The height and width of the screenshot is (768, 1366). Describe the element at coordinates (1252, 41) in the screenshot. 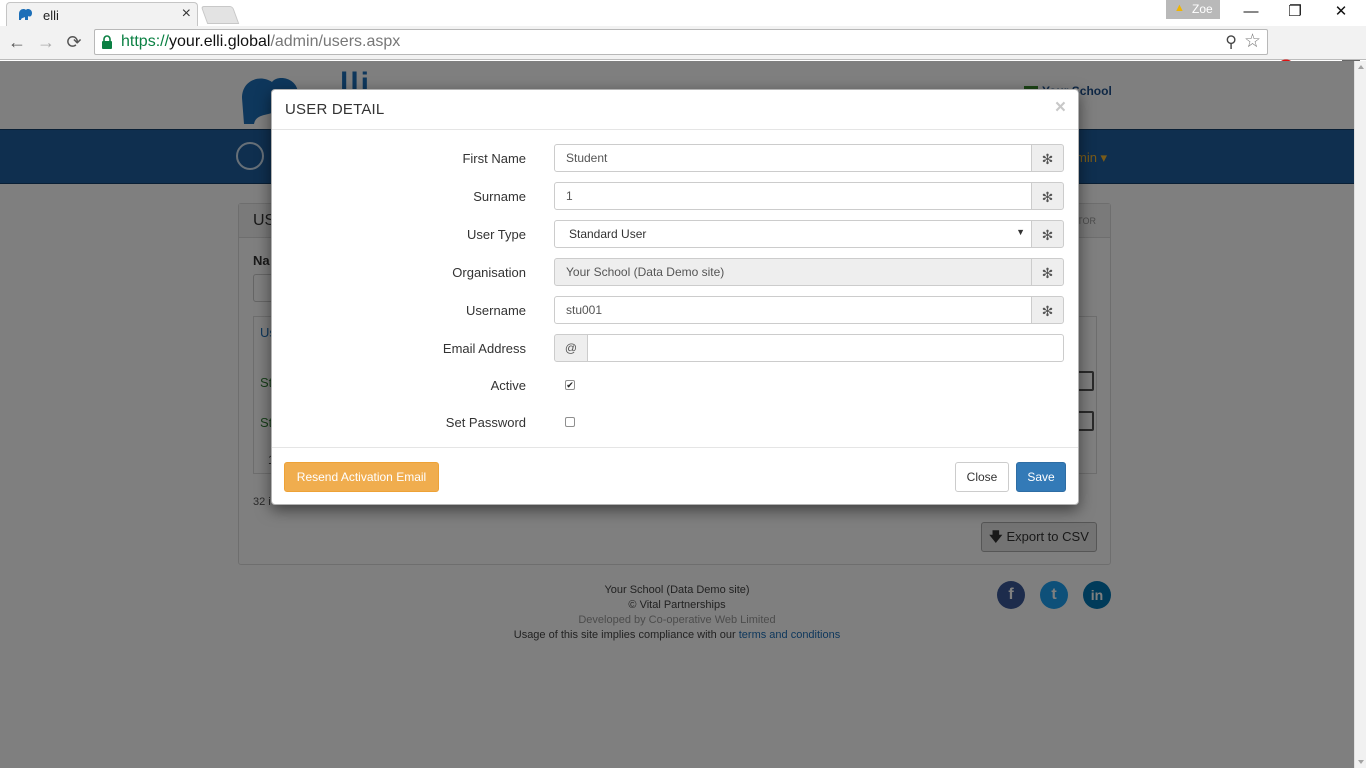

I see `bookmark-star-icon: ☆` at that location.